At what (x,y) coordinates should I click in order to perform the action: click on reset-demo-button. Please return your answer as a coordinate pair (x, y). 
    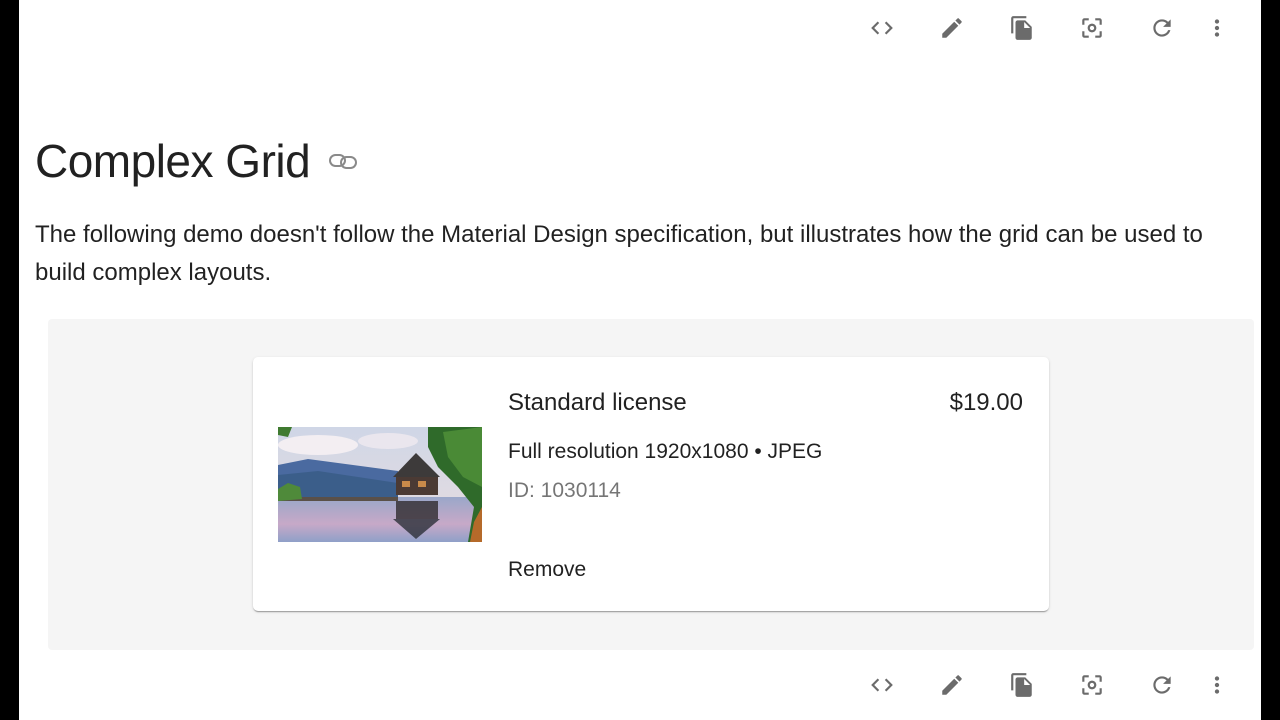
    Looking at the image, I should click on (1162, 28).